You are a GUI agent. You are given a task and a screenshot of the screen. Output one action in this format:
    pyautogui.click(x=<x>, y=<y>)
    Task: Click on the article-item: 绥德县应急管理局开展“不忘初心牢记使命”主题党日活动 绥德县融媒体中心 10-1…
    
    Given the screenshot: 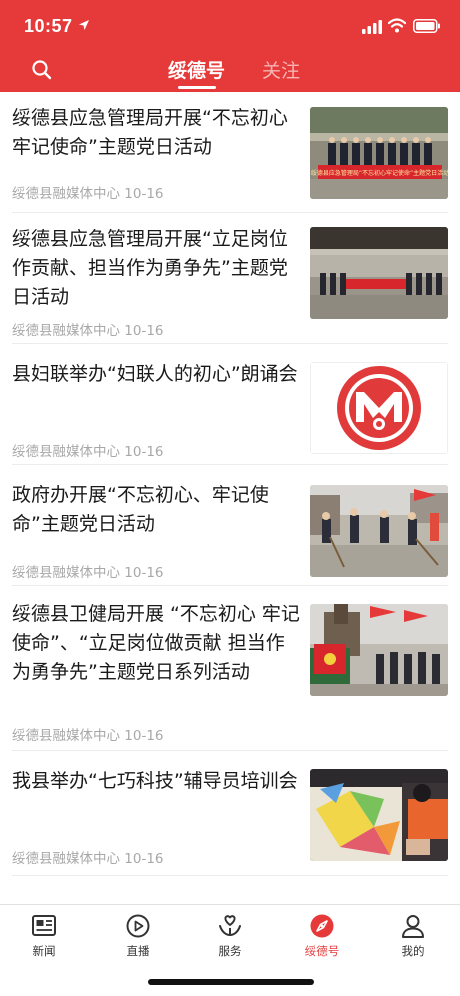 What is the action you would take?
    pyautogui.click(x=230, y=152)
    